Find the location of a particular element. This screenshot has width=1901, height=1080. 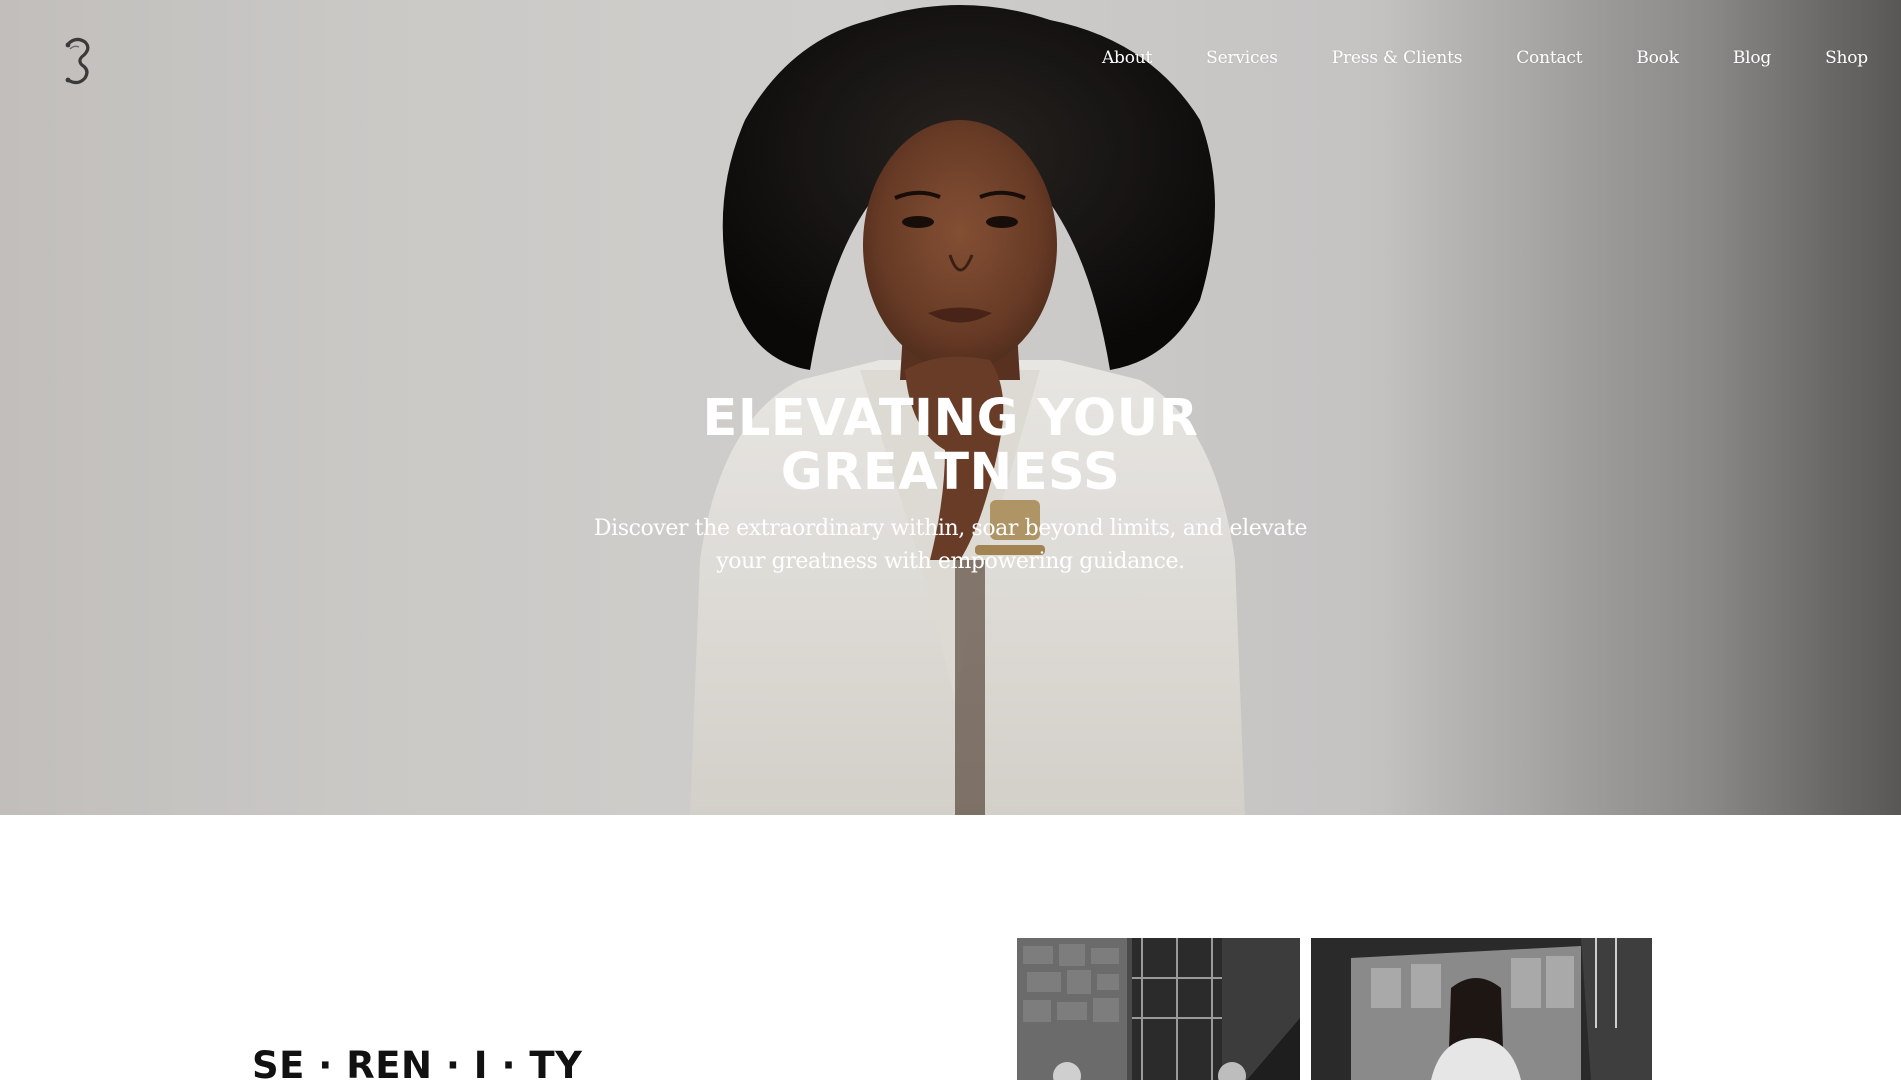

nav-item-about: About is located at coordinates (1127, 58).